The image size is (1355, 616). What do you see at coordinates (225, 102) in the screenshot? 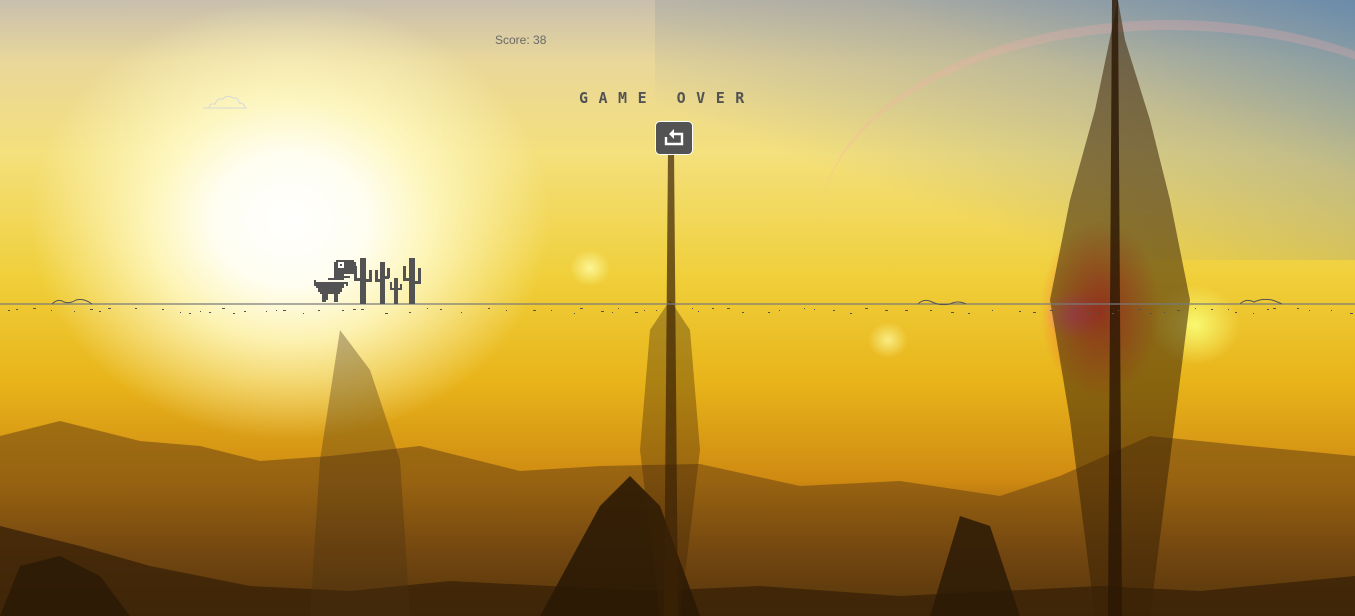
I see `cloud-icon` at bounding box center [225, 102].